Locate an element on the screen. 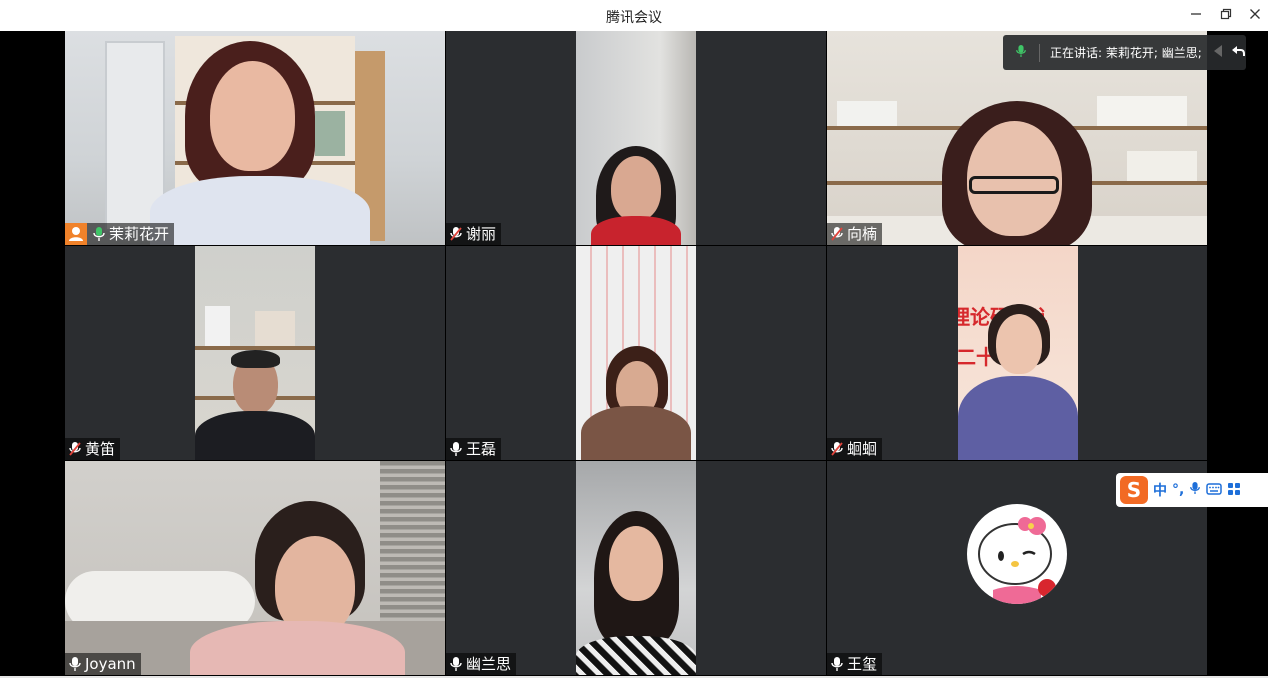 The height and width of the screenshot is (678, 1268). close-button is located at coordinates (1255, 15).